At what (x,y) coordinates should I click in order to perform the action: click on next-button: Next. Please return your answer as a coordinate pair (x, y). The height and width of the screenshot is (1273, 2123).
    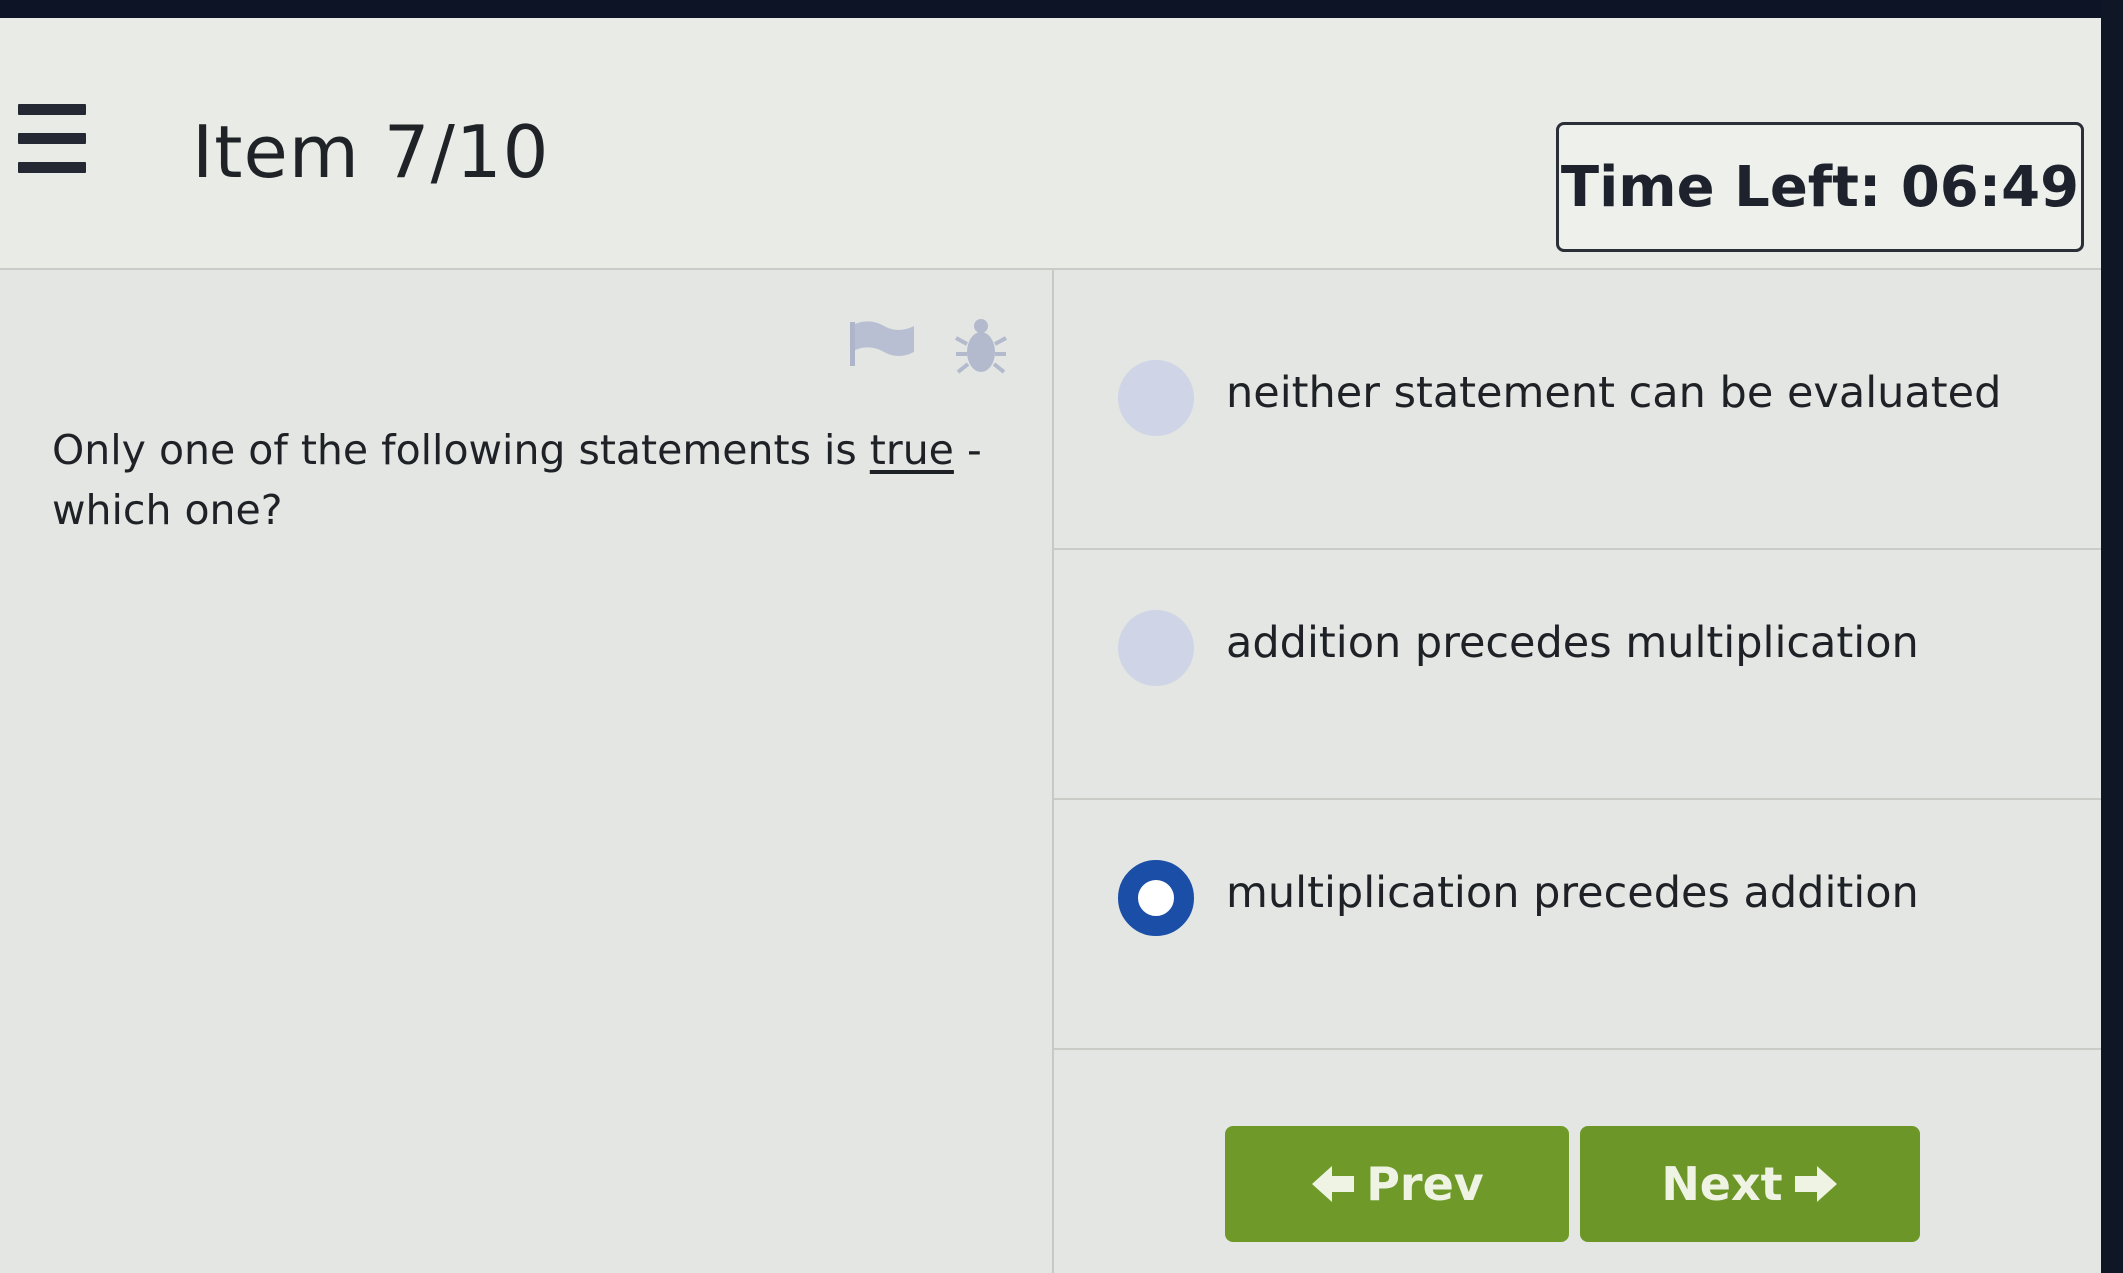
    Looking at the image, I should click on (1750, 1184).